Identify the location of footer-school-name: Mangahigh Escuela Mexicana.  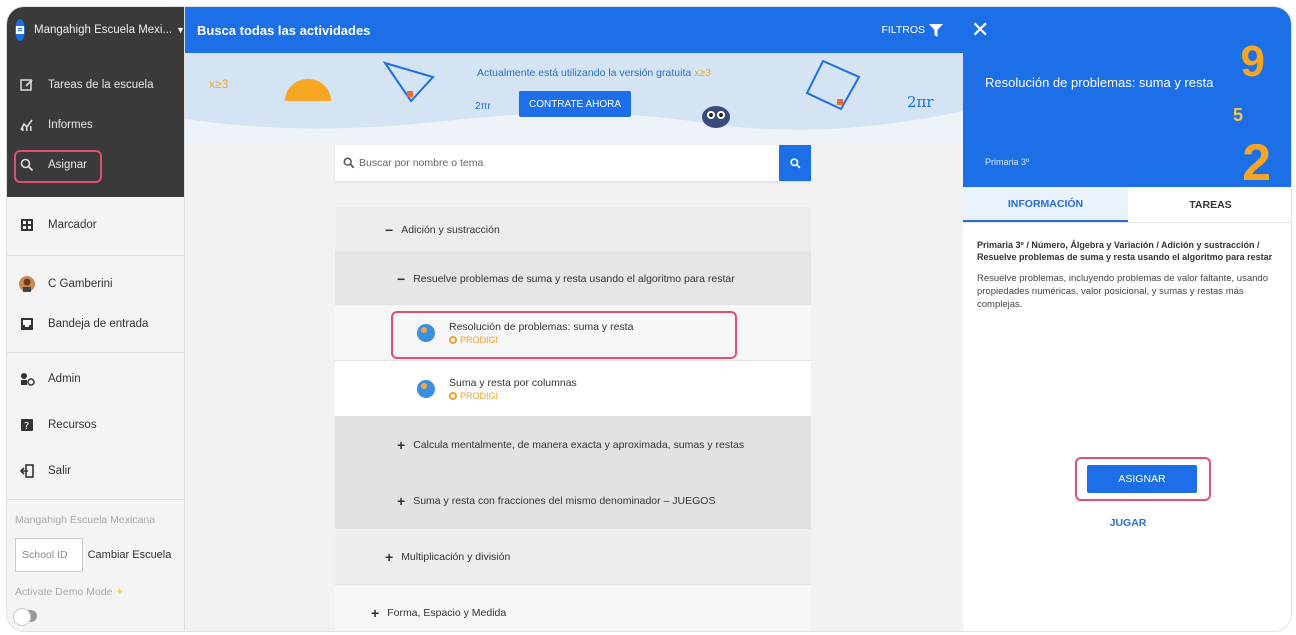
(85, 520).